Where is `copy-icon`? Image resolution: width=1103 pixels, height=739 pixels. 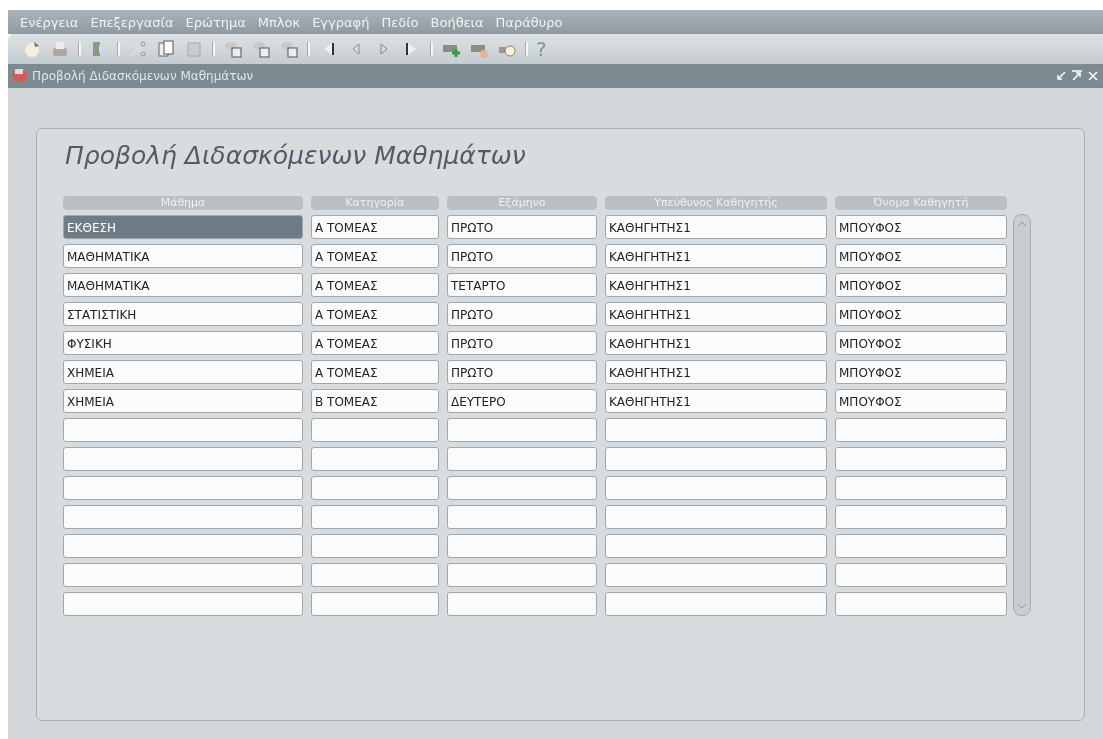
copy-icon is located at coordinates (166, 49).